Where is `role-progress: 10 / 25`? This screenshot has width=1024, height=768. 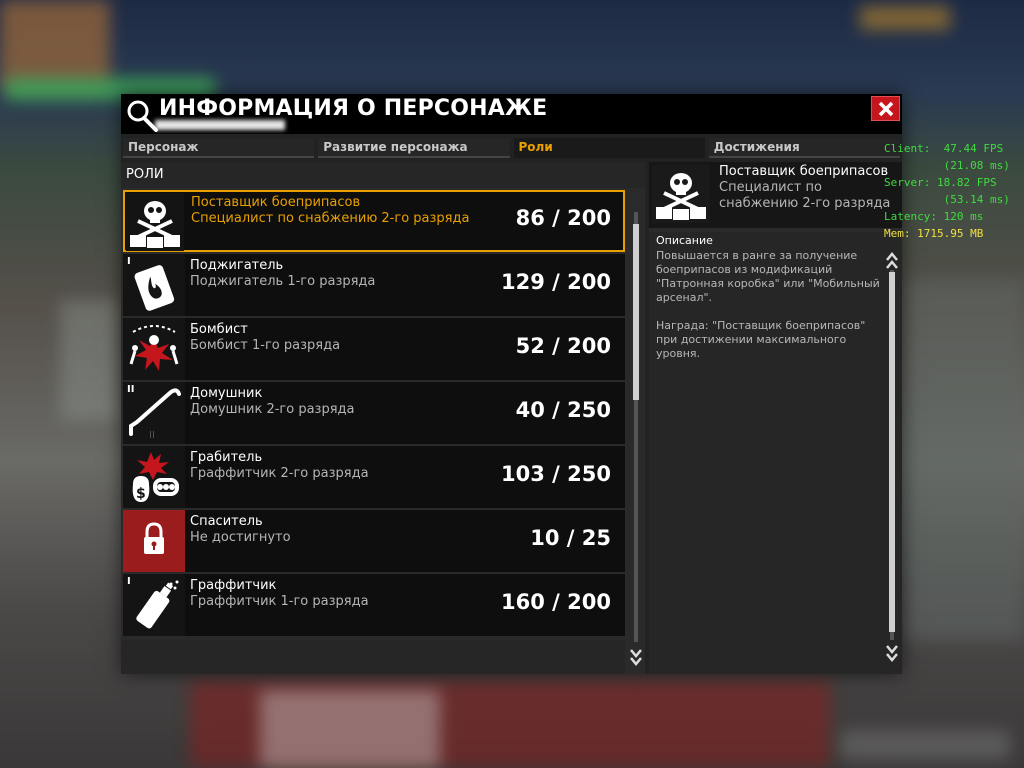 role-progress: 10 / 25 is located at coordinates (570, 538).